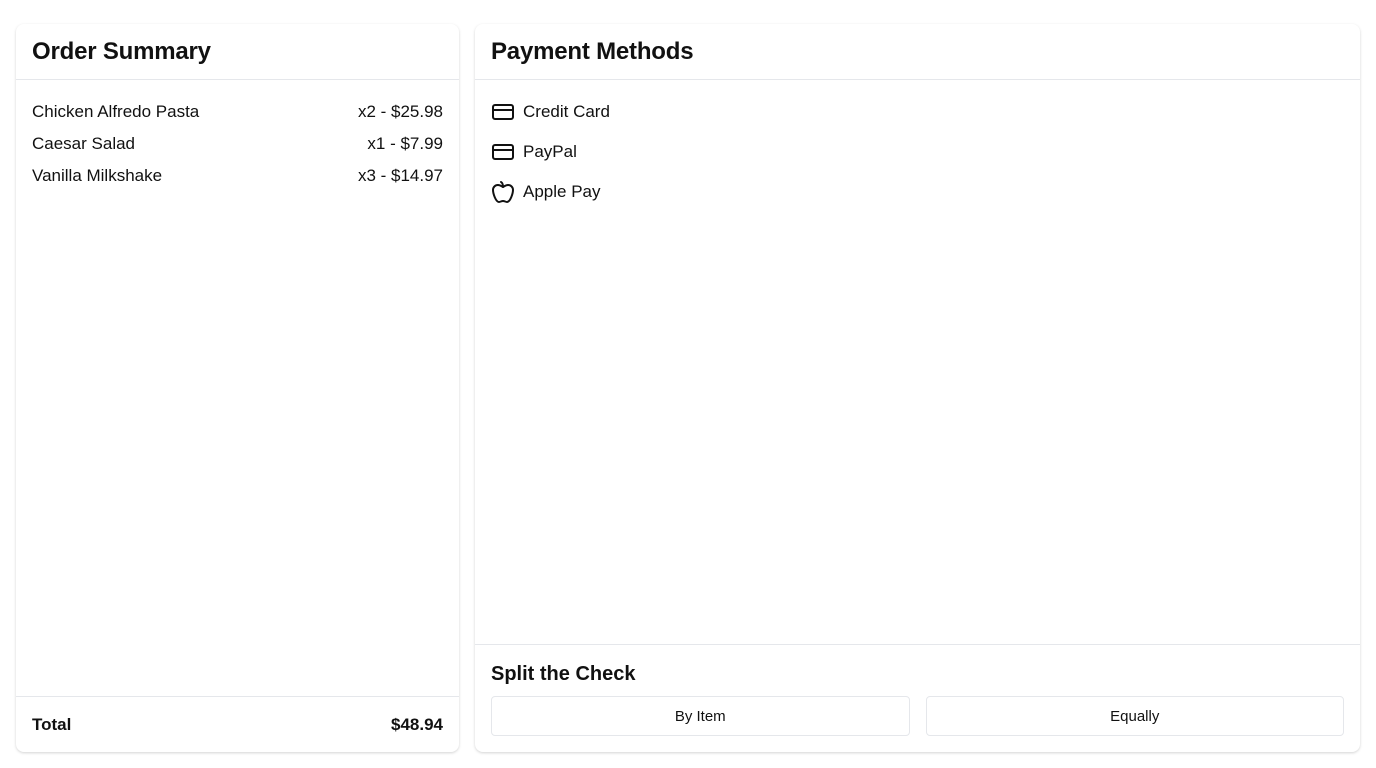 The width and height of the screenshot is (1376, 768). Describe the element at coordinates (116, 111) in the screenshot. I see `order-item-name: Chicken Alfredo Pasta` at that location.